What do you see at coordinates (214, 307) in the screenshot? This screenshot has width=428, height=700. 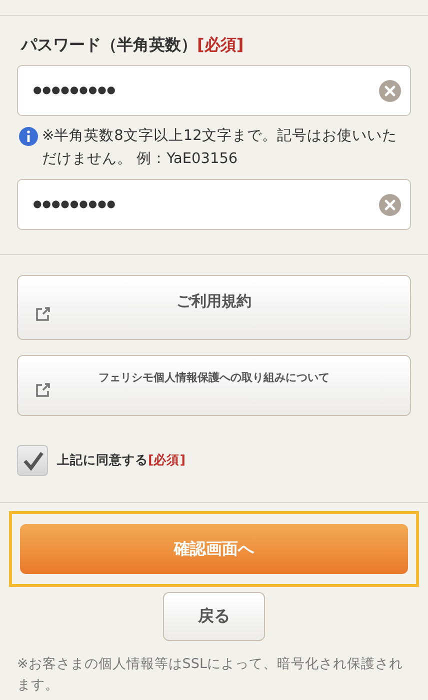 I see `link-button: ご利用規約` at bounding box center [214, 307].